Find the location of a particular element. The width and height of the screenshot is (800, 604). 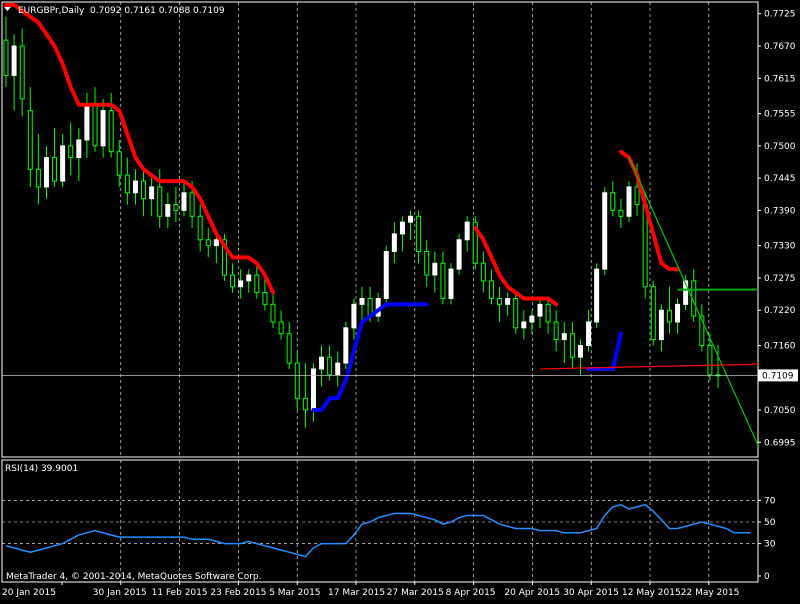

x-axis-label: 30 Apr 2015 is located at coordinates (591, 593).